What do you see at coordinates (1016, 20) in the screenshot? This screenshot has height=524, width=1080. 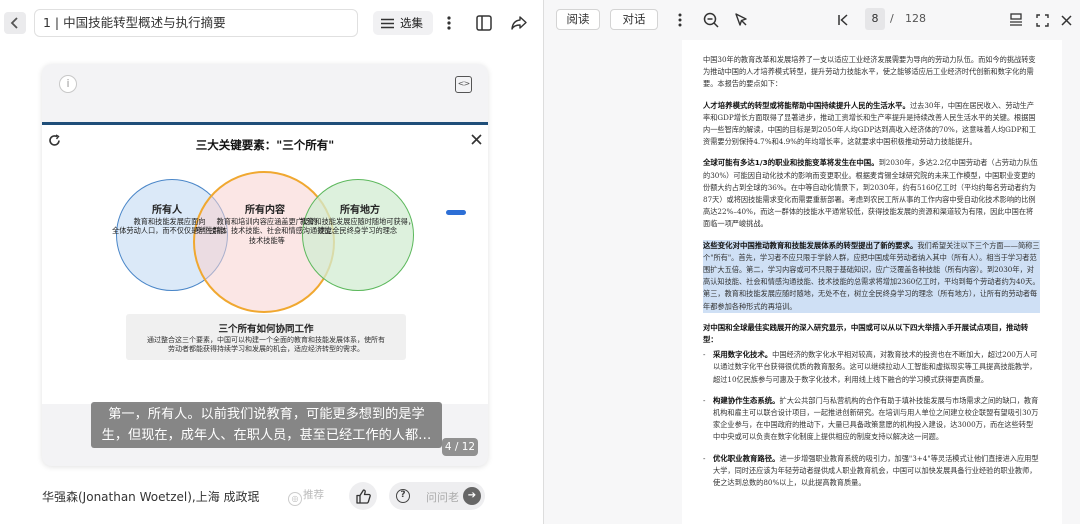 I see `layout-icon` at bounding box center [1016, 20].